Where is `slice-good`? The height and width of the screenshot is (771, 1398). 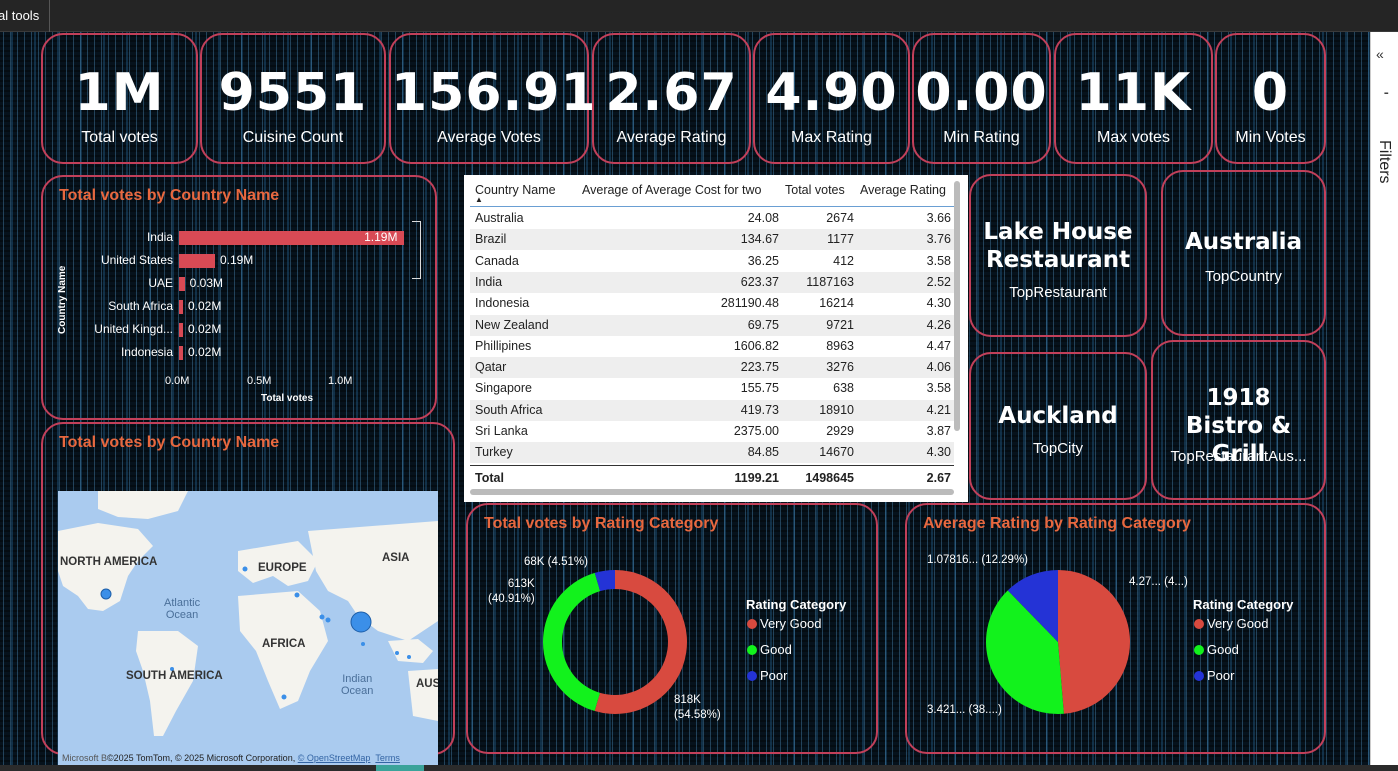 slice-good is located at coordinates (572, 642).